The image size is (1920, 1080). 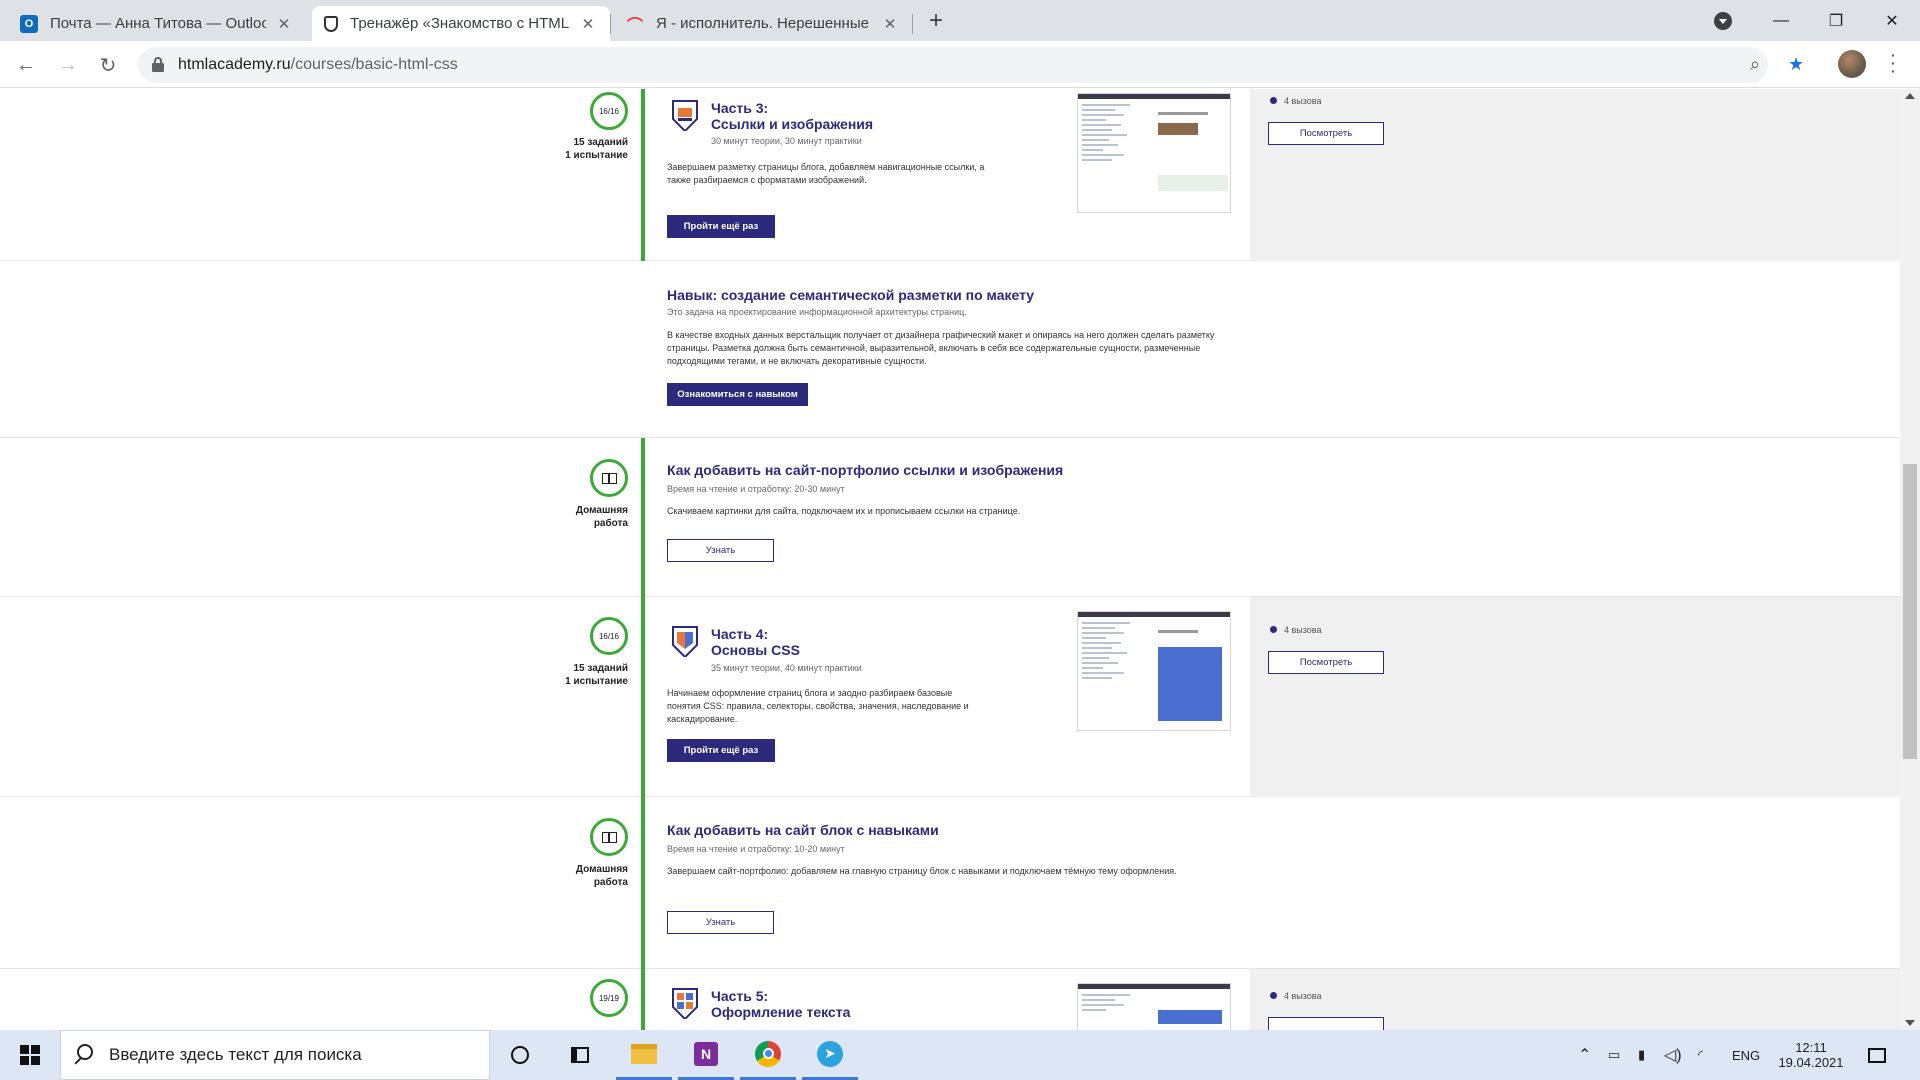 I want to click on bookmark-star-icon: ★, so click(x=1796, y=64).